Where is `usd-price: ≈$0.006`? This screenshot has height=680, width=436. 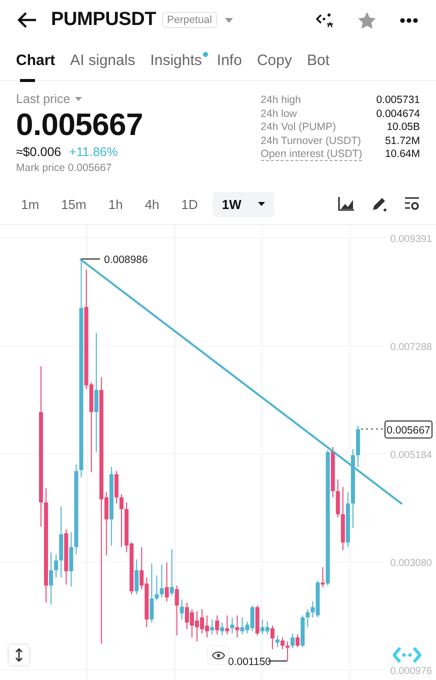
usd-price: ≈$0.006 is located at coordinates (39, 152).